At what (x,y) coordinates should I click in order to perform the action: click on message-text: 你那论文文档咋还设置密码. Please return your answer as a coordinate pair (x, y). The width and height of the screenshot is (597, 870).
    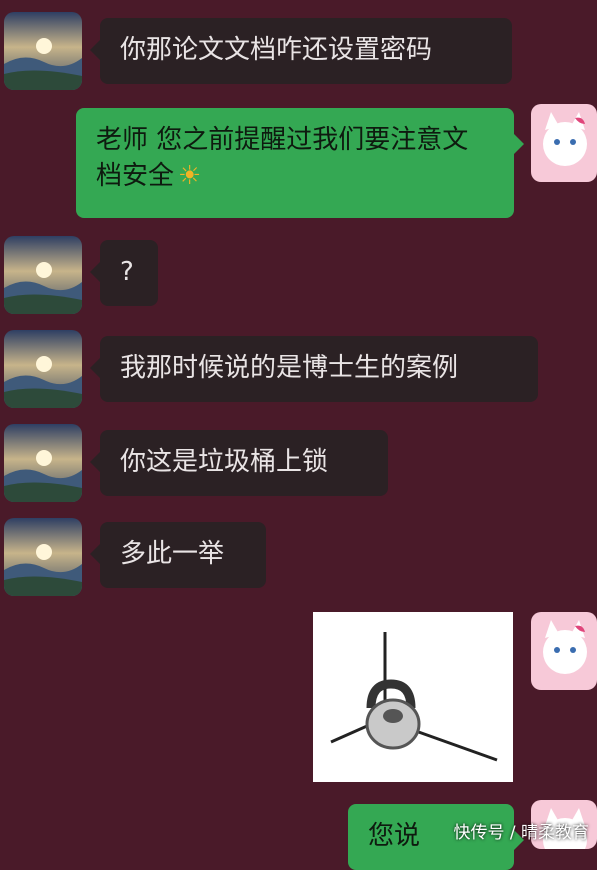
    Looking at the image, I should click on (276, 50).